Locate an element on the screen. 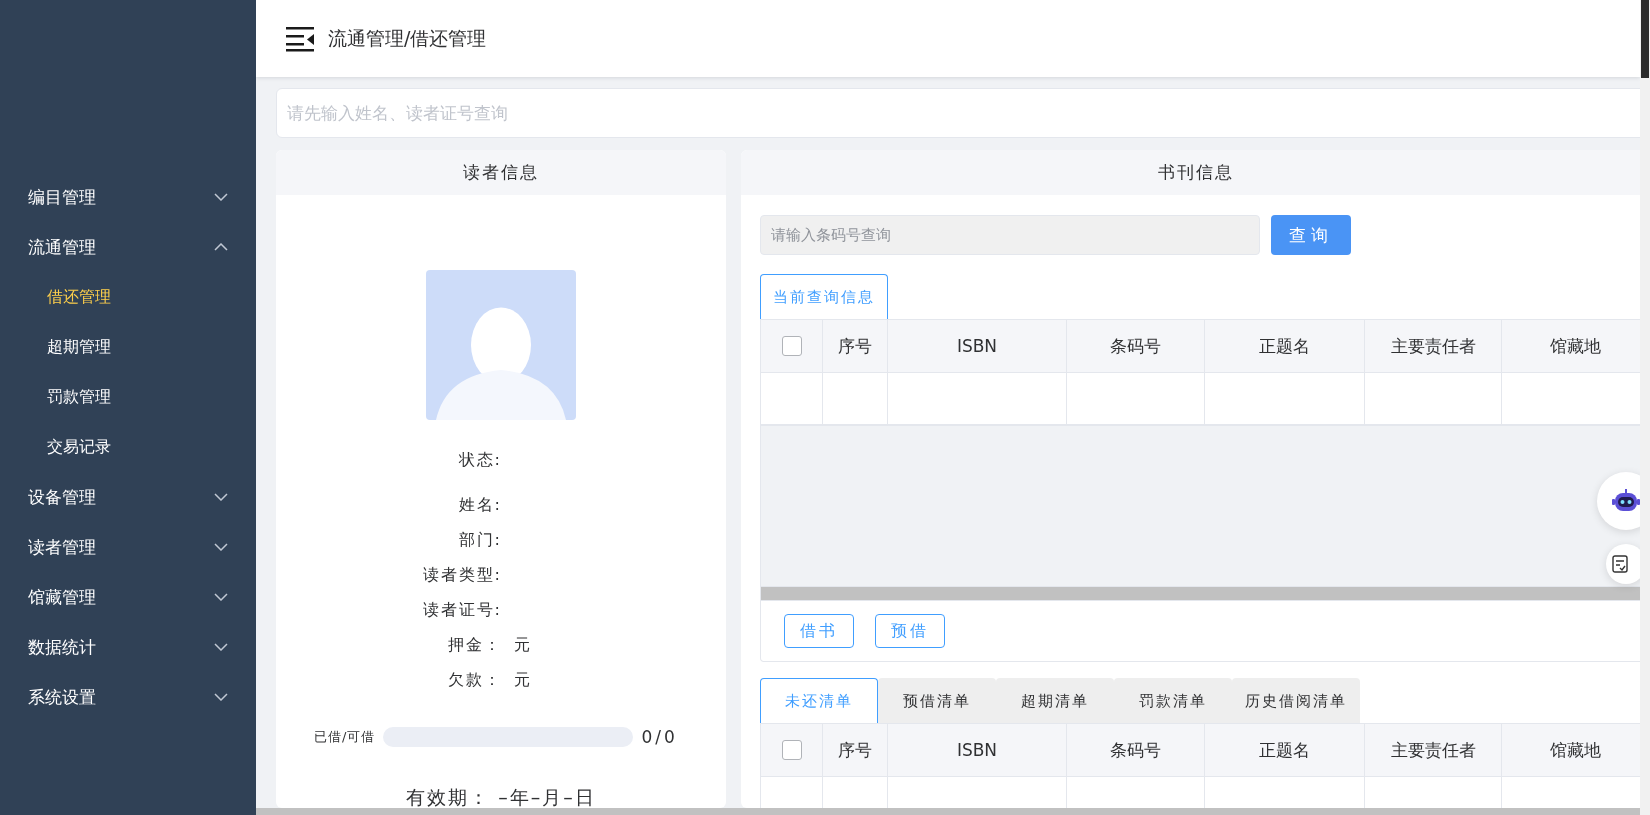 The height and width of the screenshot is (815, 1650). validity-text: 有效期： –年–月–日 is located at coordinates (501, 796).